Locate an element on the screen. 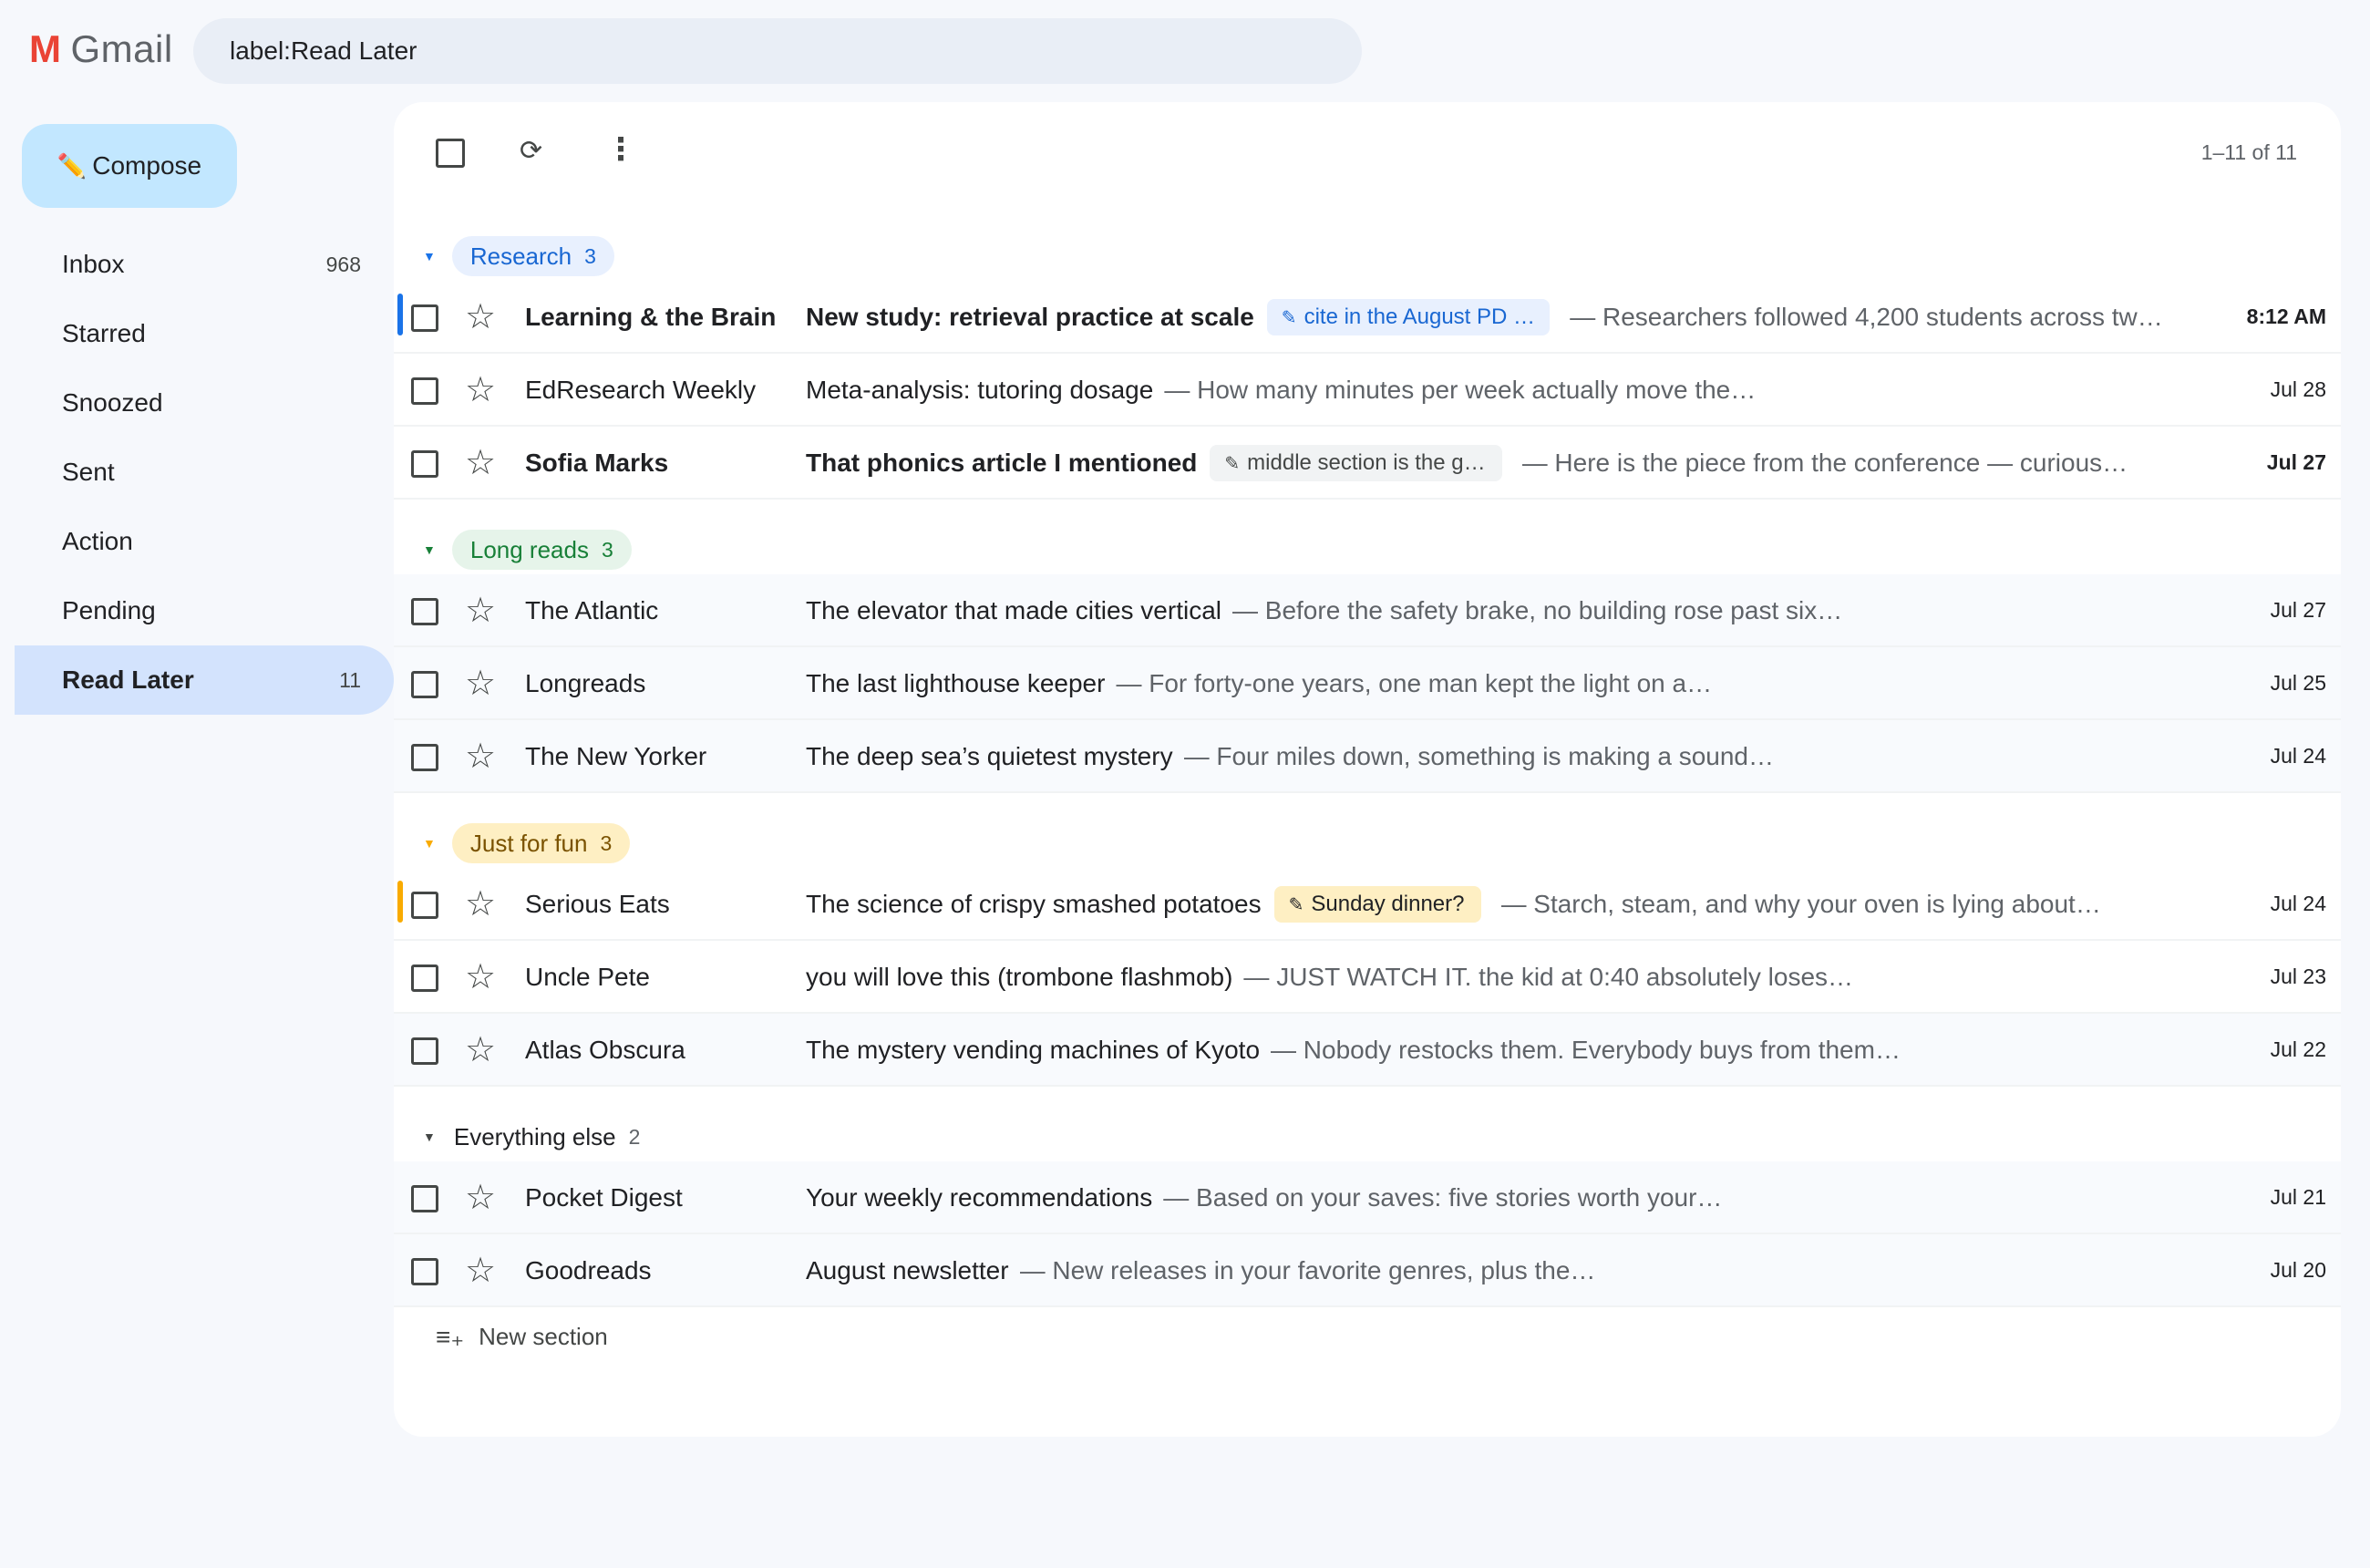  section-header: ▼ Research 3 is located at coordinates (1367, 256).